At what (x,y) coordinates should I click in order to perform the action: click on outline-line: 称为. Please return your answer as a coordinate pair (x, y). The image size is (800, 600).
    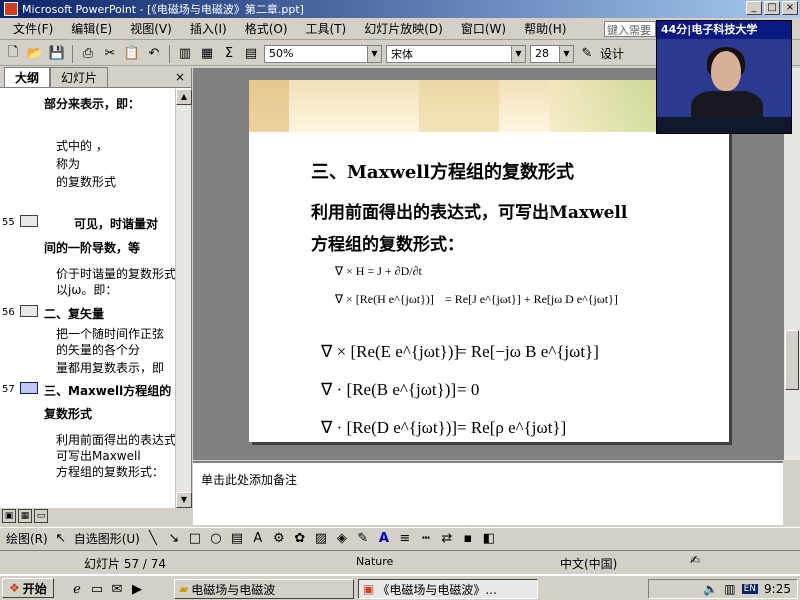
    Looking at the image, I should click on (68, 164).